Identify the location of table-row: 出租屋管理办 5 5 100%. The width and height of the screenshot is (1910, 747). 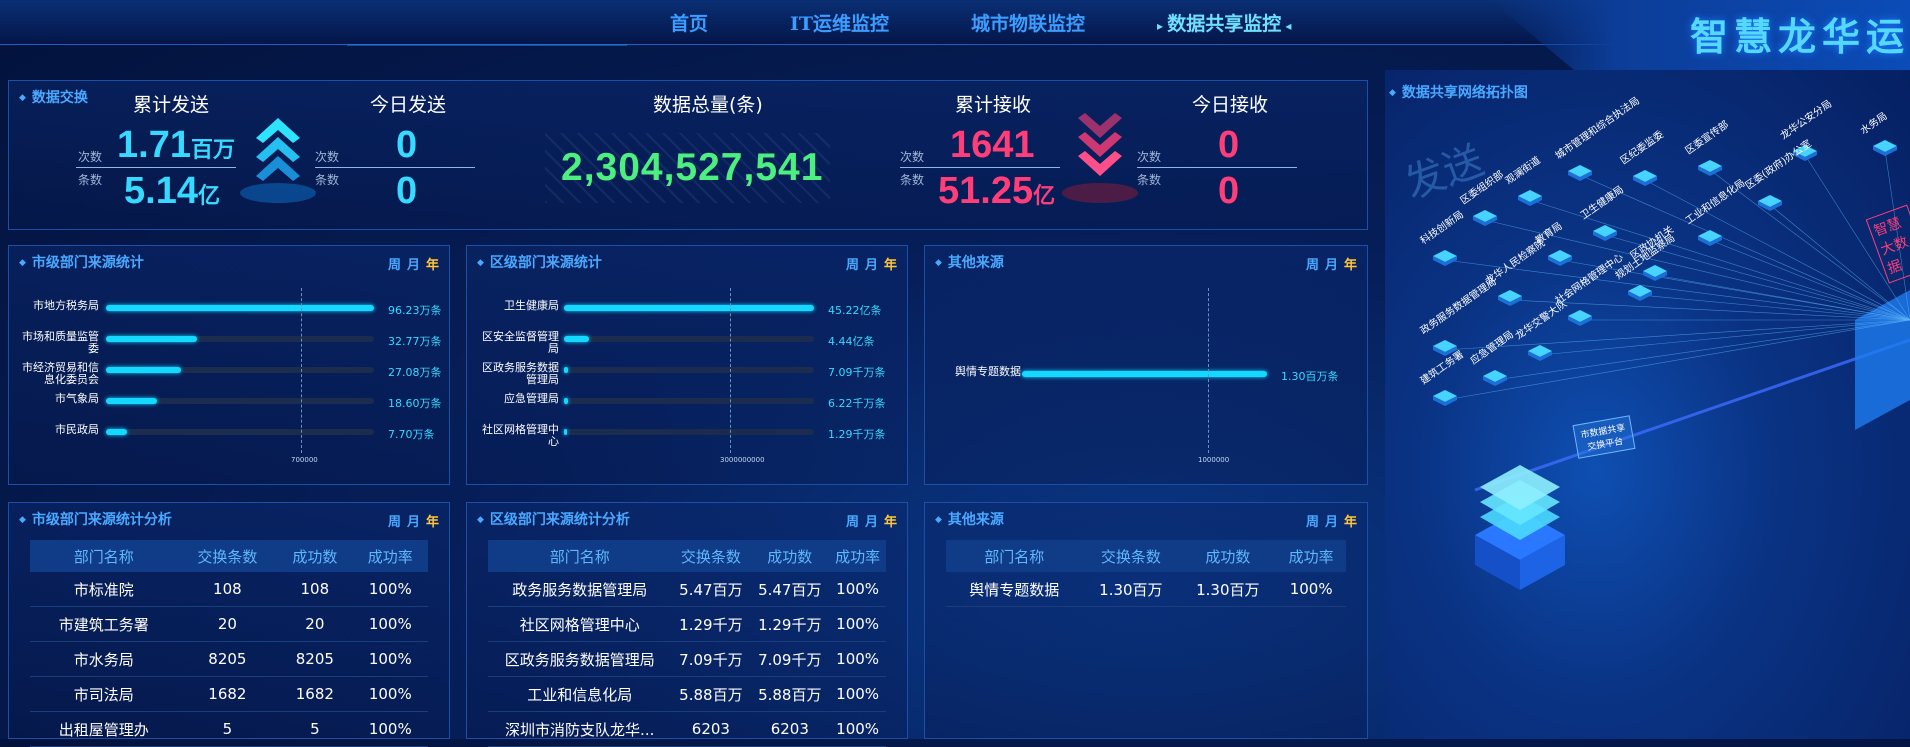
(229, 729).